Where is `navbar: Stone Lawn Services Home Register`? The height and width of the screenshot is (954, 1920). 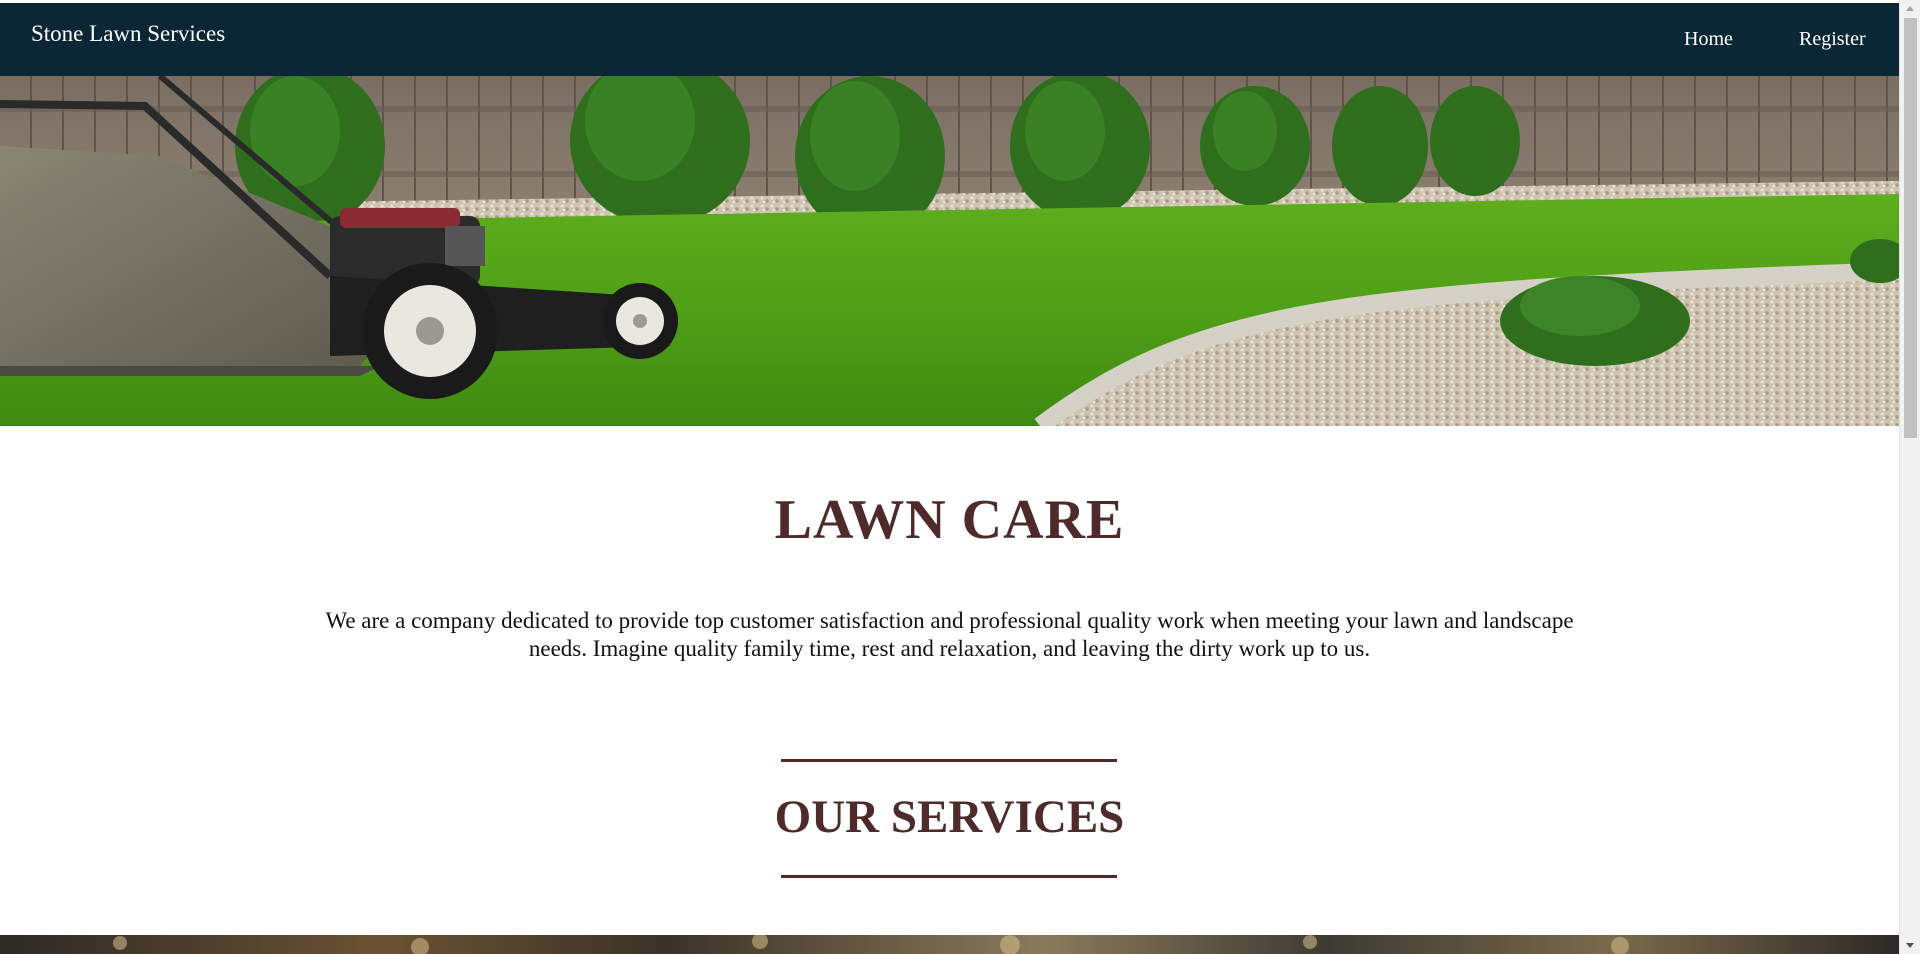 navbar: Stone Lawn Services Home Register is located at coordinates (949, 39).